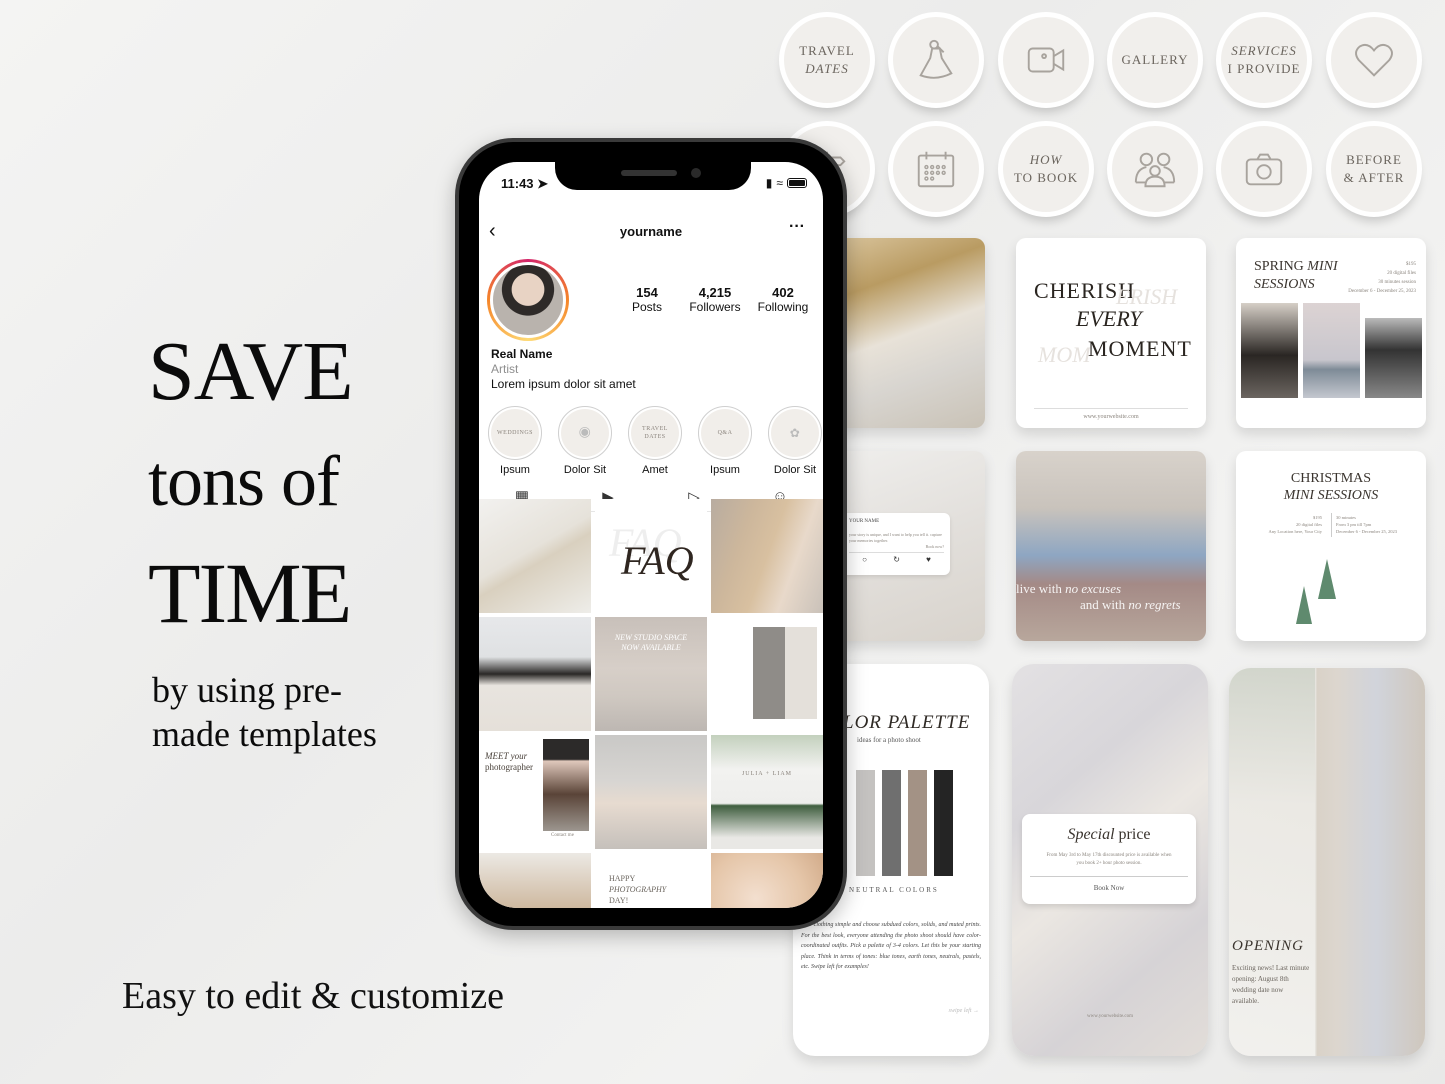 This screenshot has height=1084, width=1445. Describe the element at coordinates (864, 559) in the screenshot. I see `comment-icon: ○` at that location.